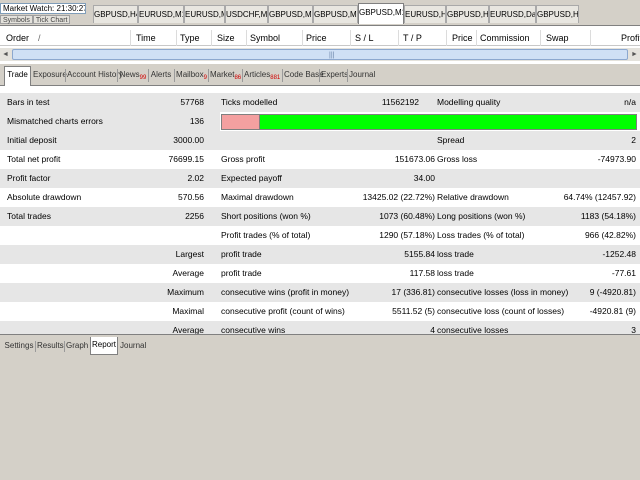 Image resolution: width=640 pixels, height=480 pixels. What do you see at coordinates (429, 122) in the screenshot?
I see `modelling-quality-bar` at bounding box center [429, 122].